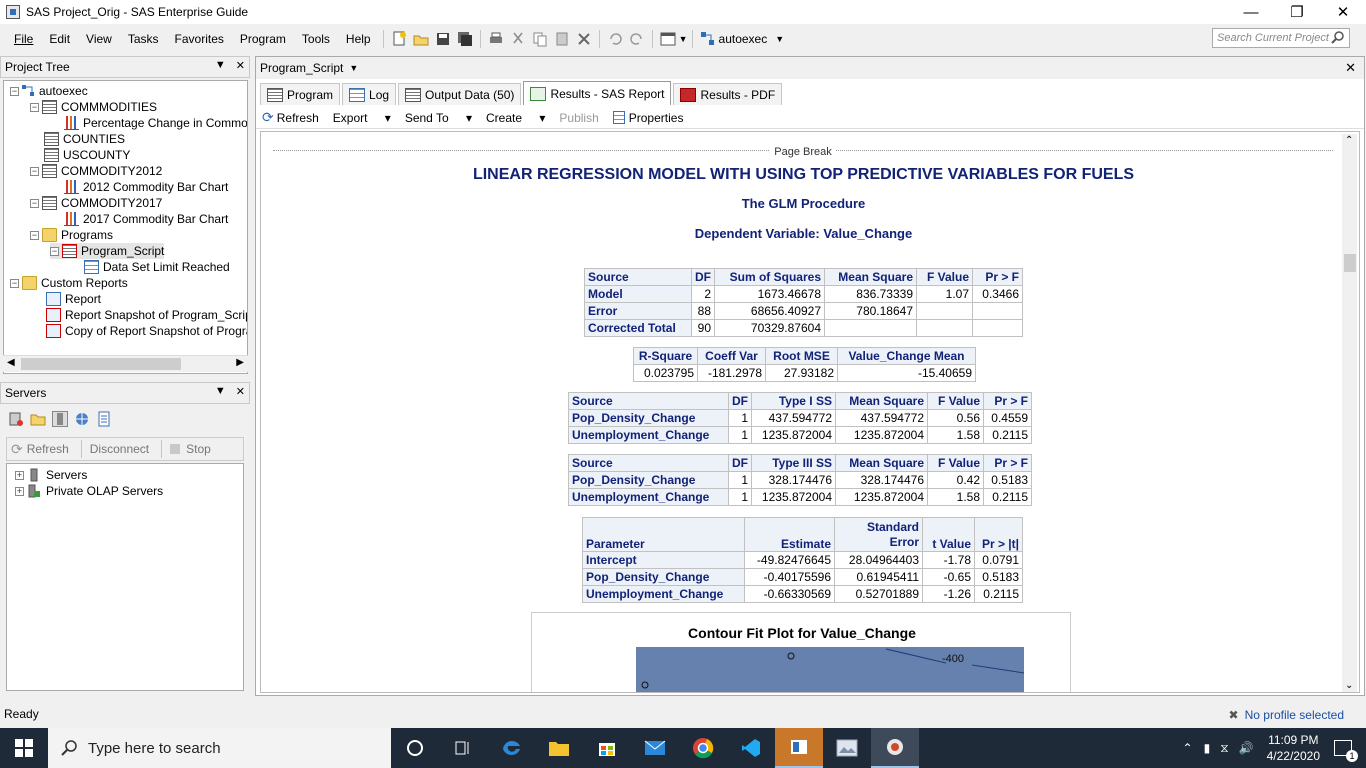 Image resolution: width=1366 pixels, height=768 pixels. I want to click on scroll-right-icon: ▶, so click(240, 362).